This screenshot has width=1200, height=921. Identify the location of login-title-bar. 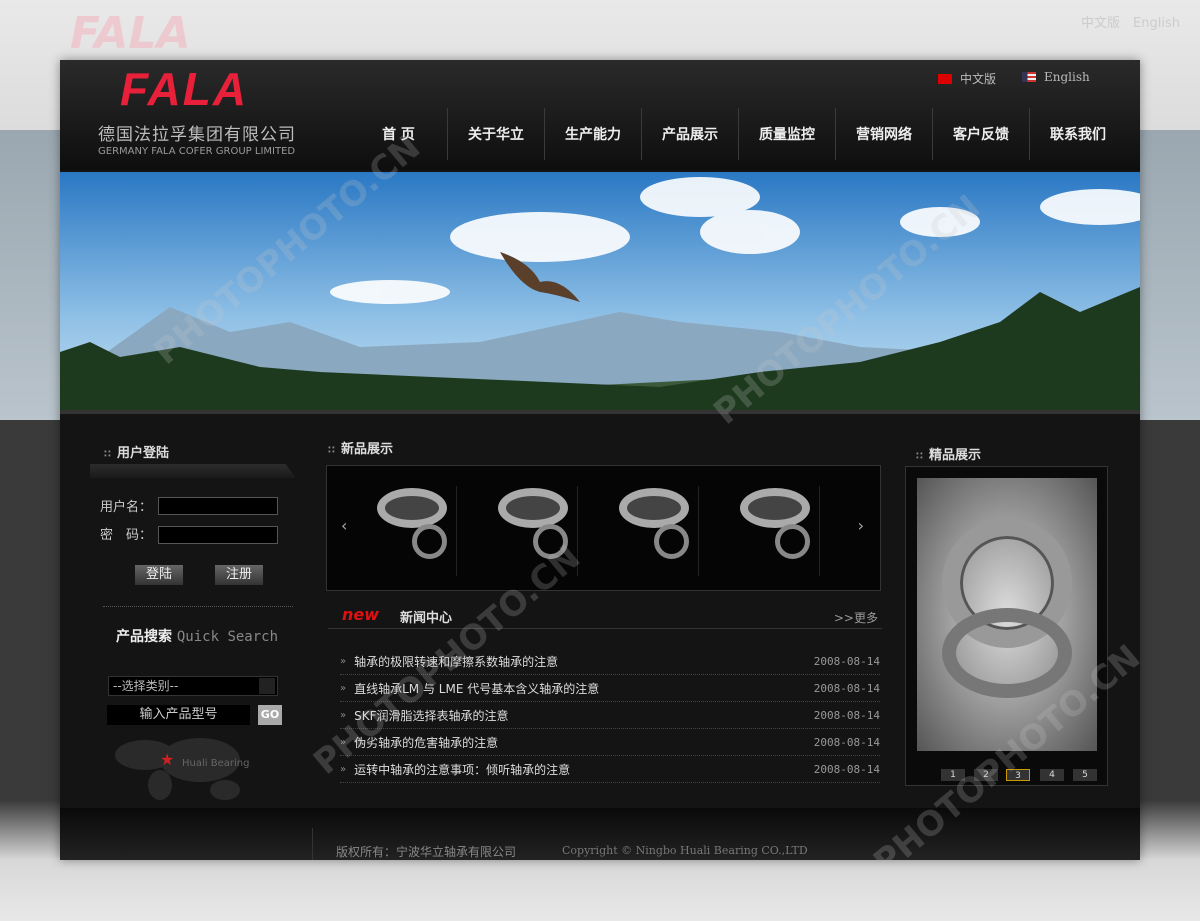
(193, 471).